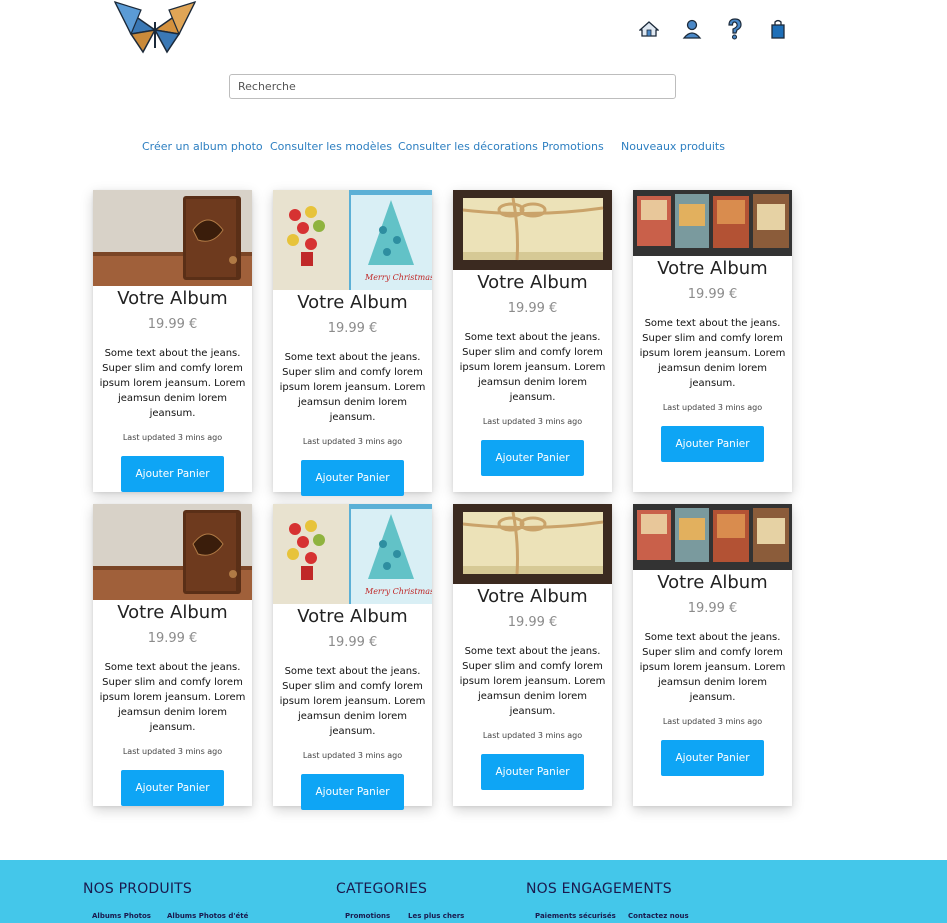 This screenshot has width=947, height=923. I want to click on footer-link-albums: Albums Photos, so click(121, 916).